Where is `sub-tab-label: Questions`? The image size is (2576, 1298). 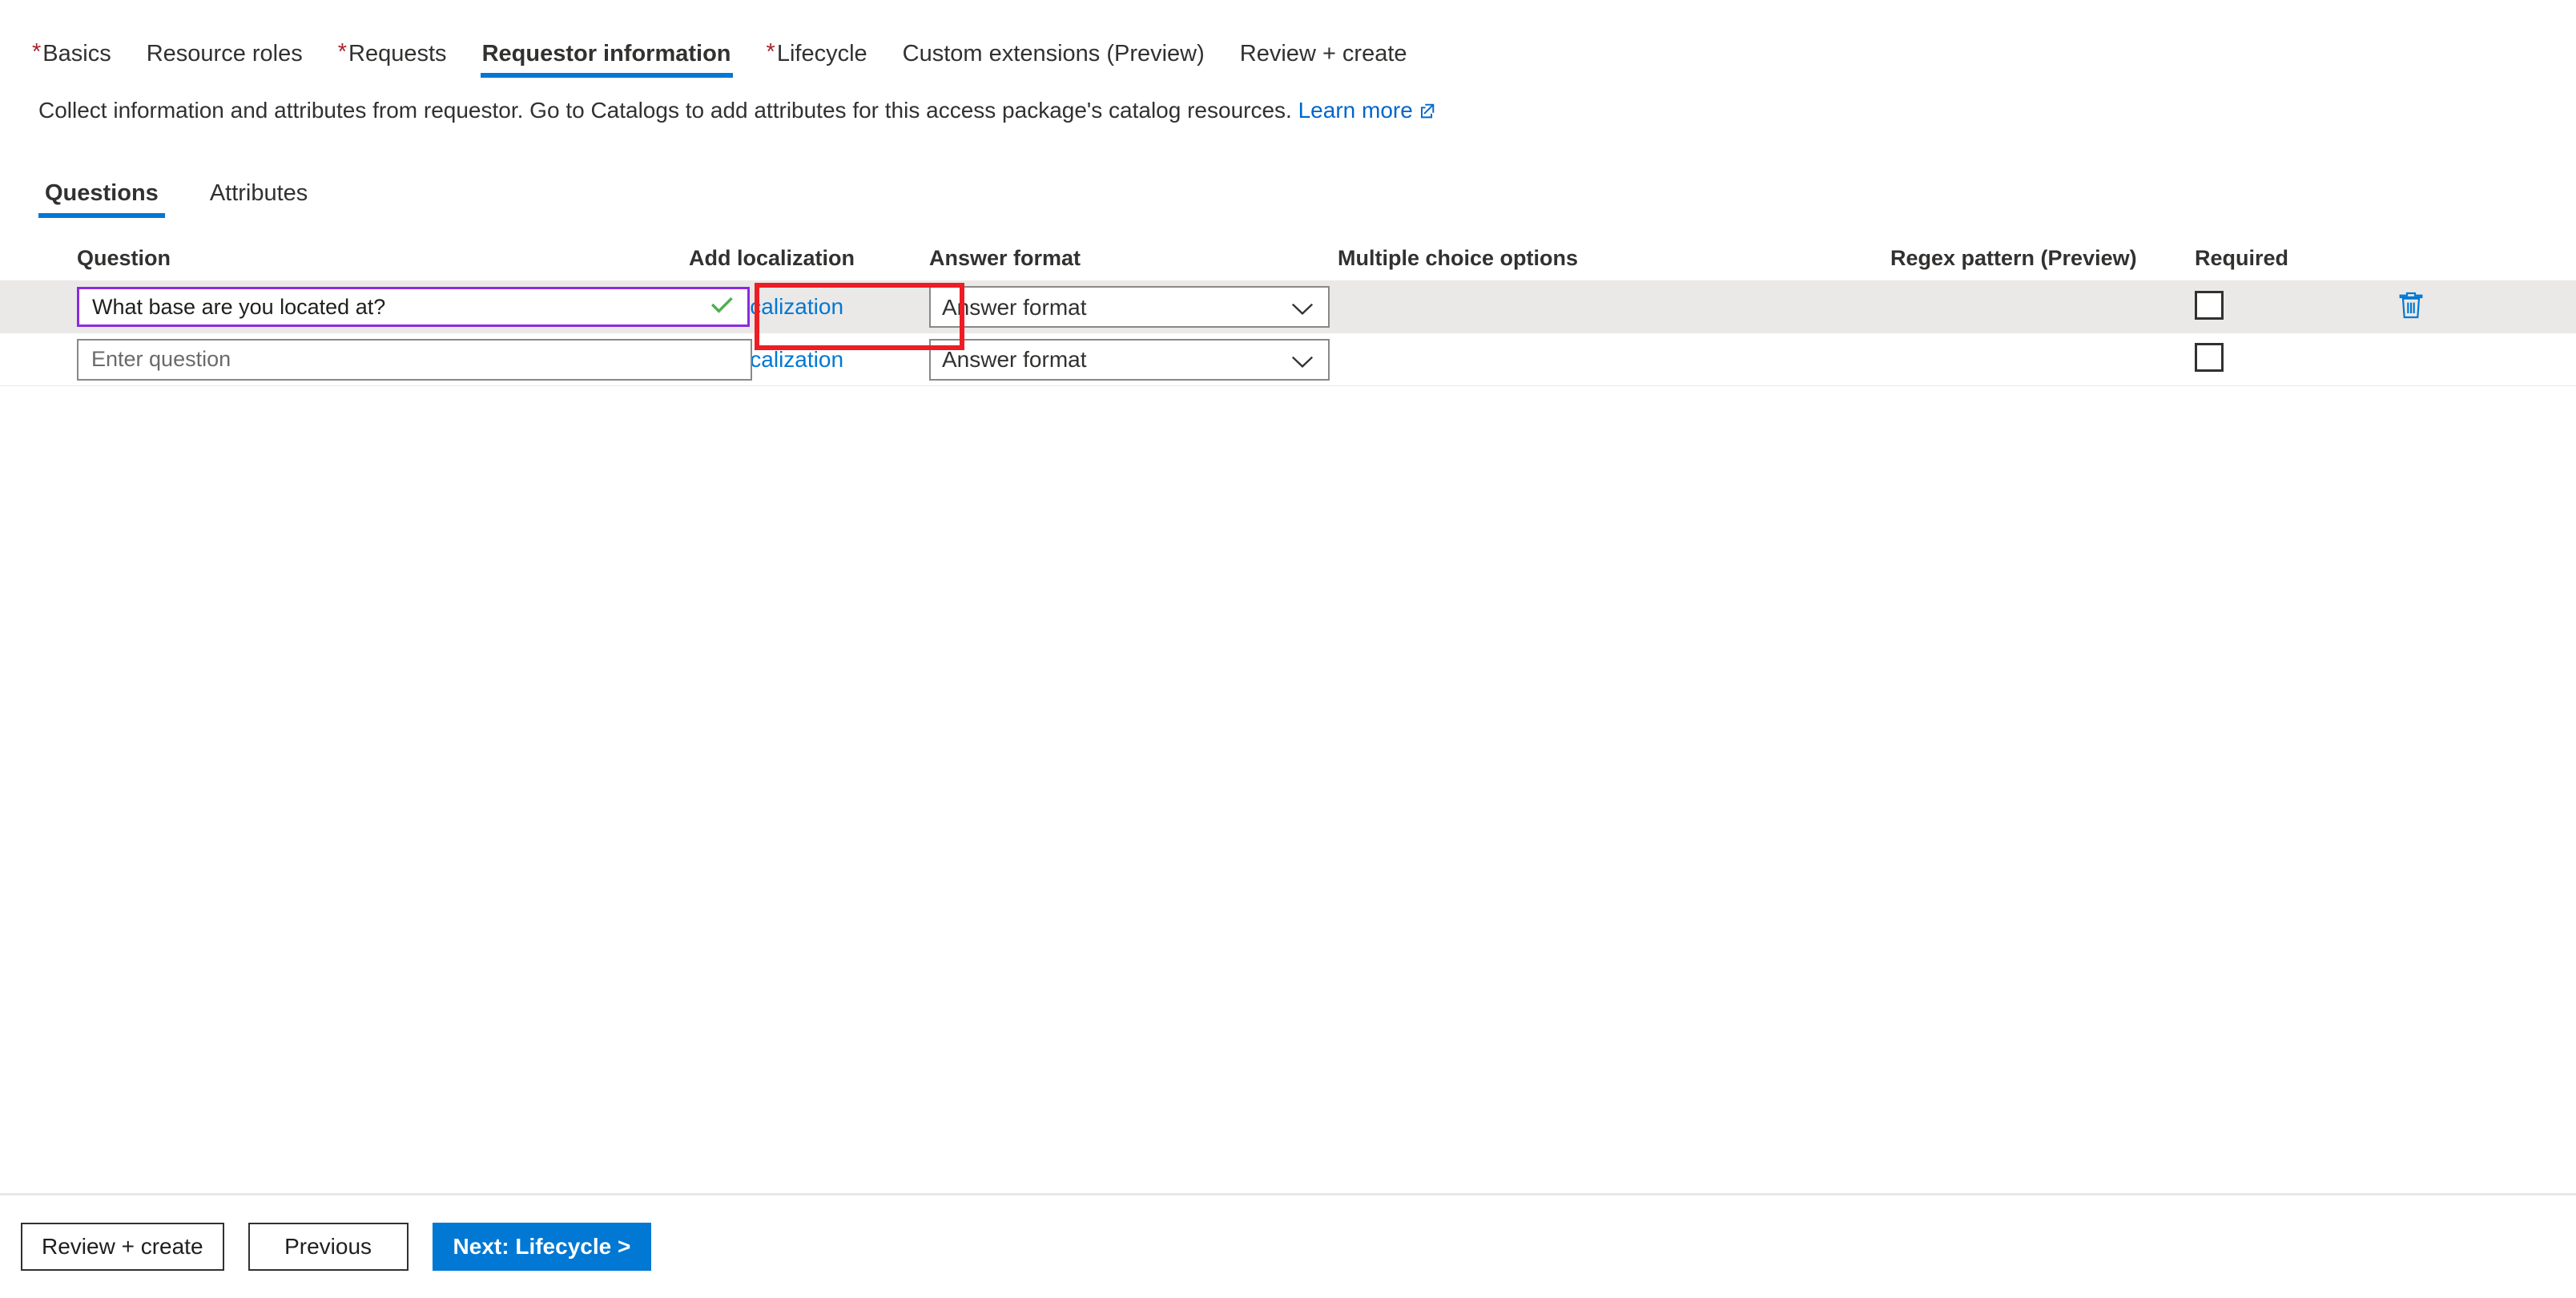
sub-tab-label: Questions is located at coordinates (102, 193).